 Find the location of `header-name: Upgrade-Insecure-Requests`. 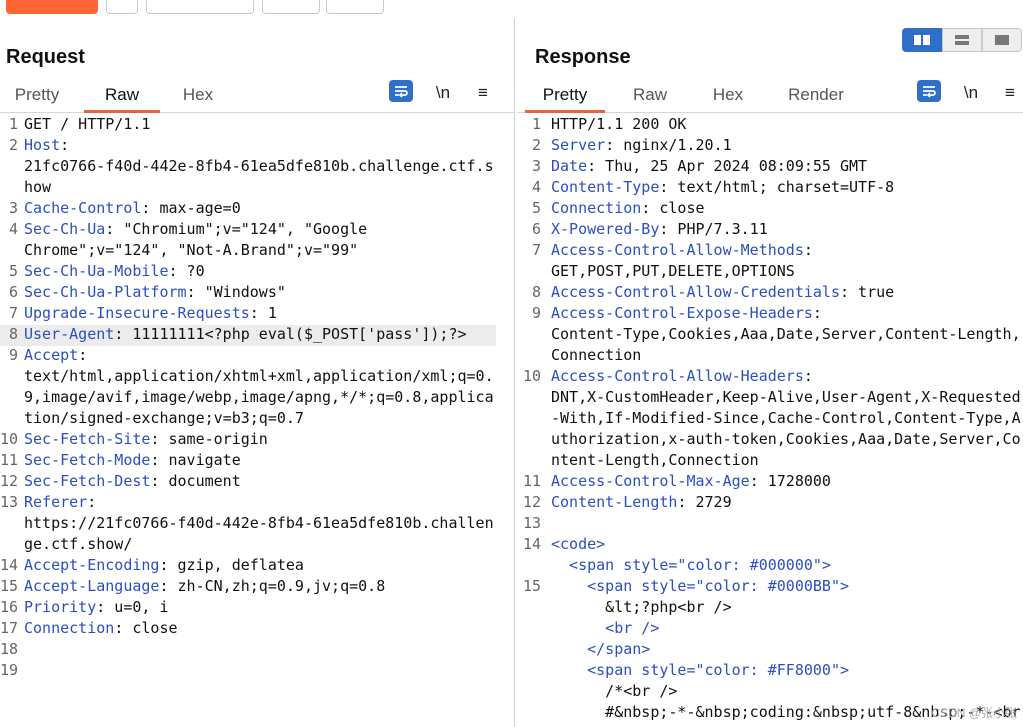

header-name: Upgrade-Insecure-Requests is located at coordinates (137, 313).